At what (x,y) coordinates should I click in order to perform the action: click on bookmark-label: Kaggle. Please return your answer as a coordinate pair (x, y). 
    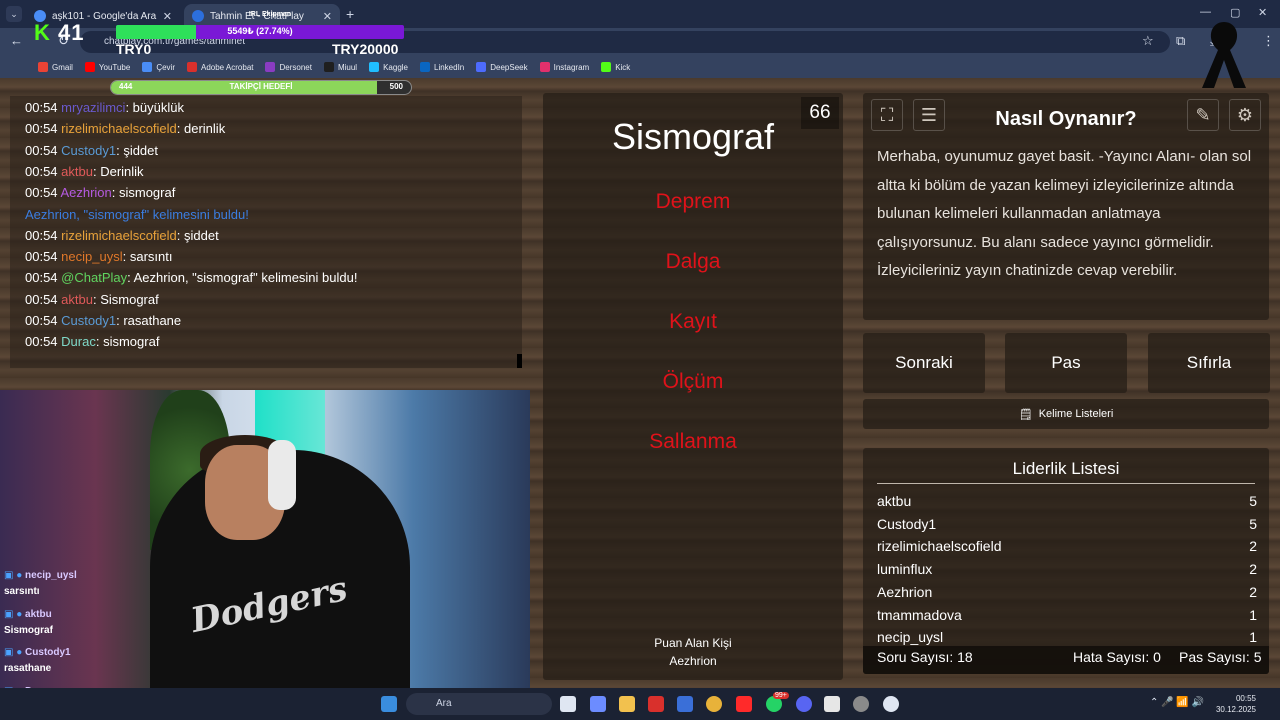
    Looking at the image, I should click on (395, 67).